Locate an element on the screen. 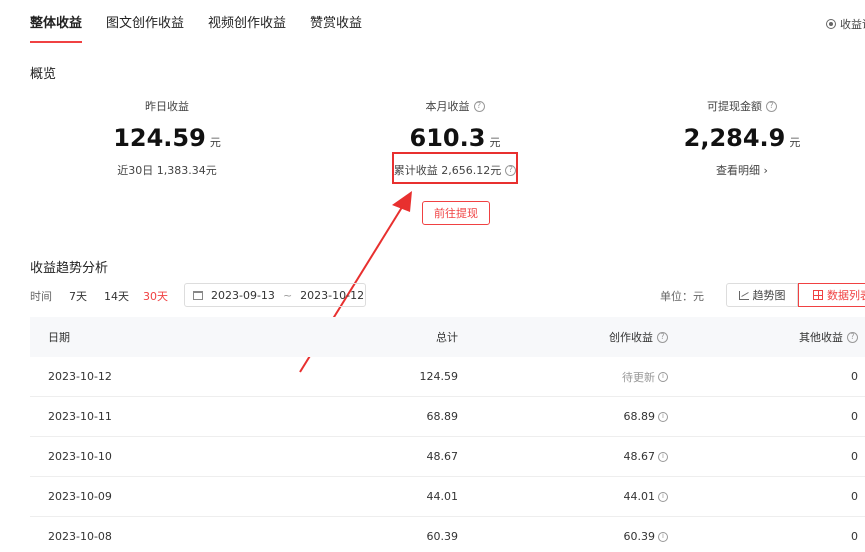 This screenshot has height=552, width=865. cell-date: 2023-10-10 is located at coordinates (80, 456).